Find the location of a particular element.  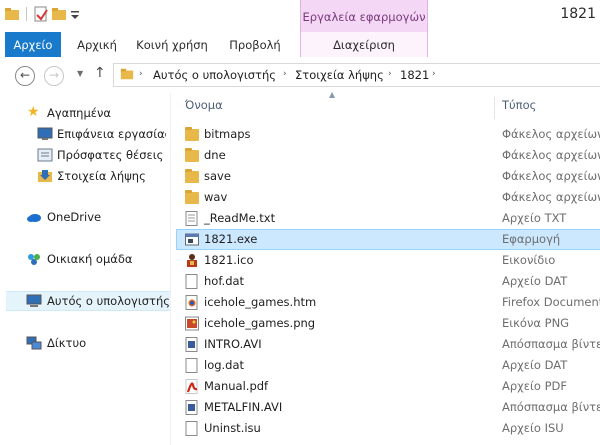

file-name: icehole_games.htm is located at coordinates (260, 302).